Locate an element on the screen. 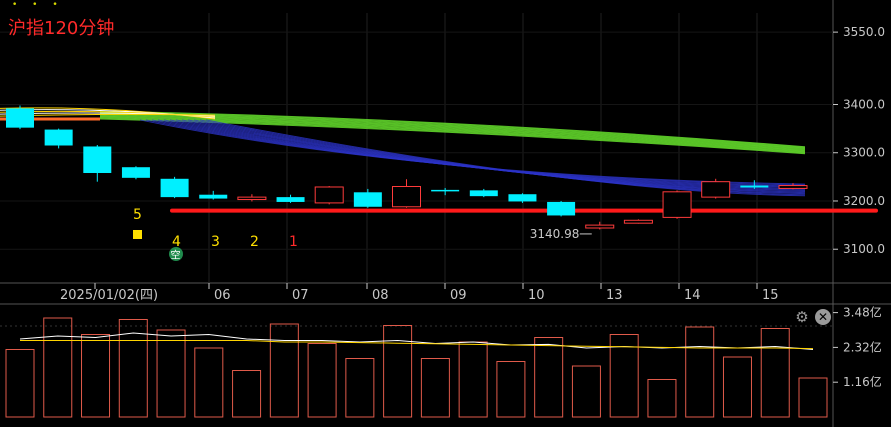 The height and width of the screenshot is (427, 891). date-label: 09 is located at coordinates (458, 295).